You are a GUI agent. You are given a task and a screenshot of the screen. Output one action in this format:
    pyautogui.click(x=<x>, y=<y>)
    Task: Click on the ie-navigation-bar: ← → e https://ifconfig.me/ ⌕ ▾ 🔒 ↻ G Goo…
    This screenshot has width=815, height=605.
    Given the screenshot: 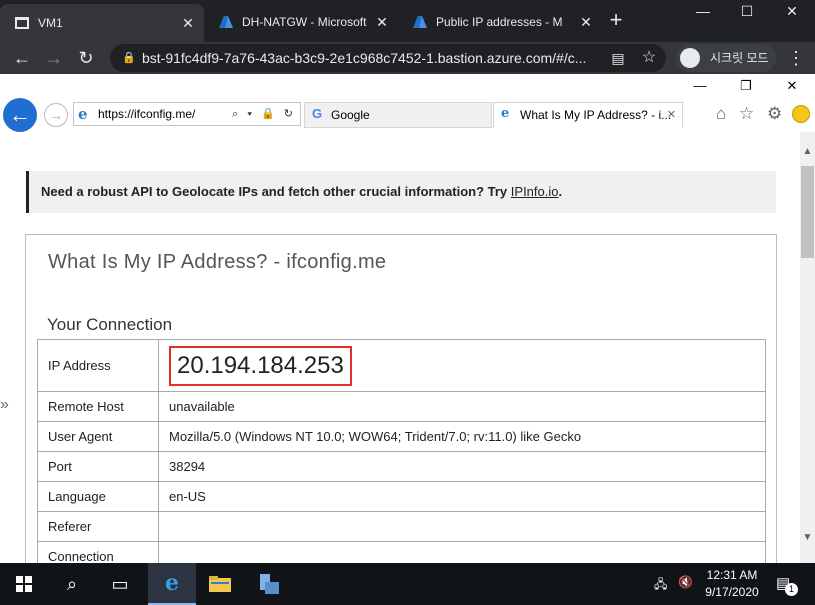 What is the action you would take?
    pyautogui.click(x=407, y=115)
    